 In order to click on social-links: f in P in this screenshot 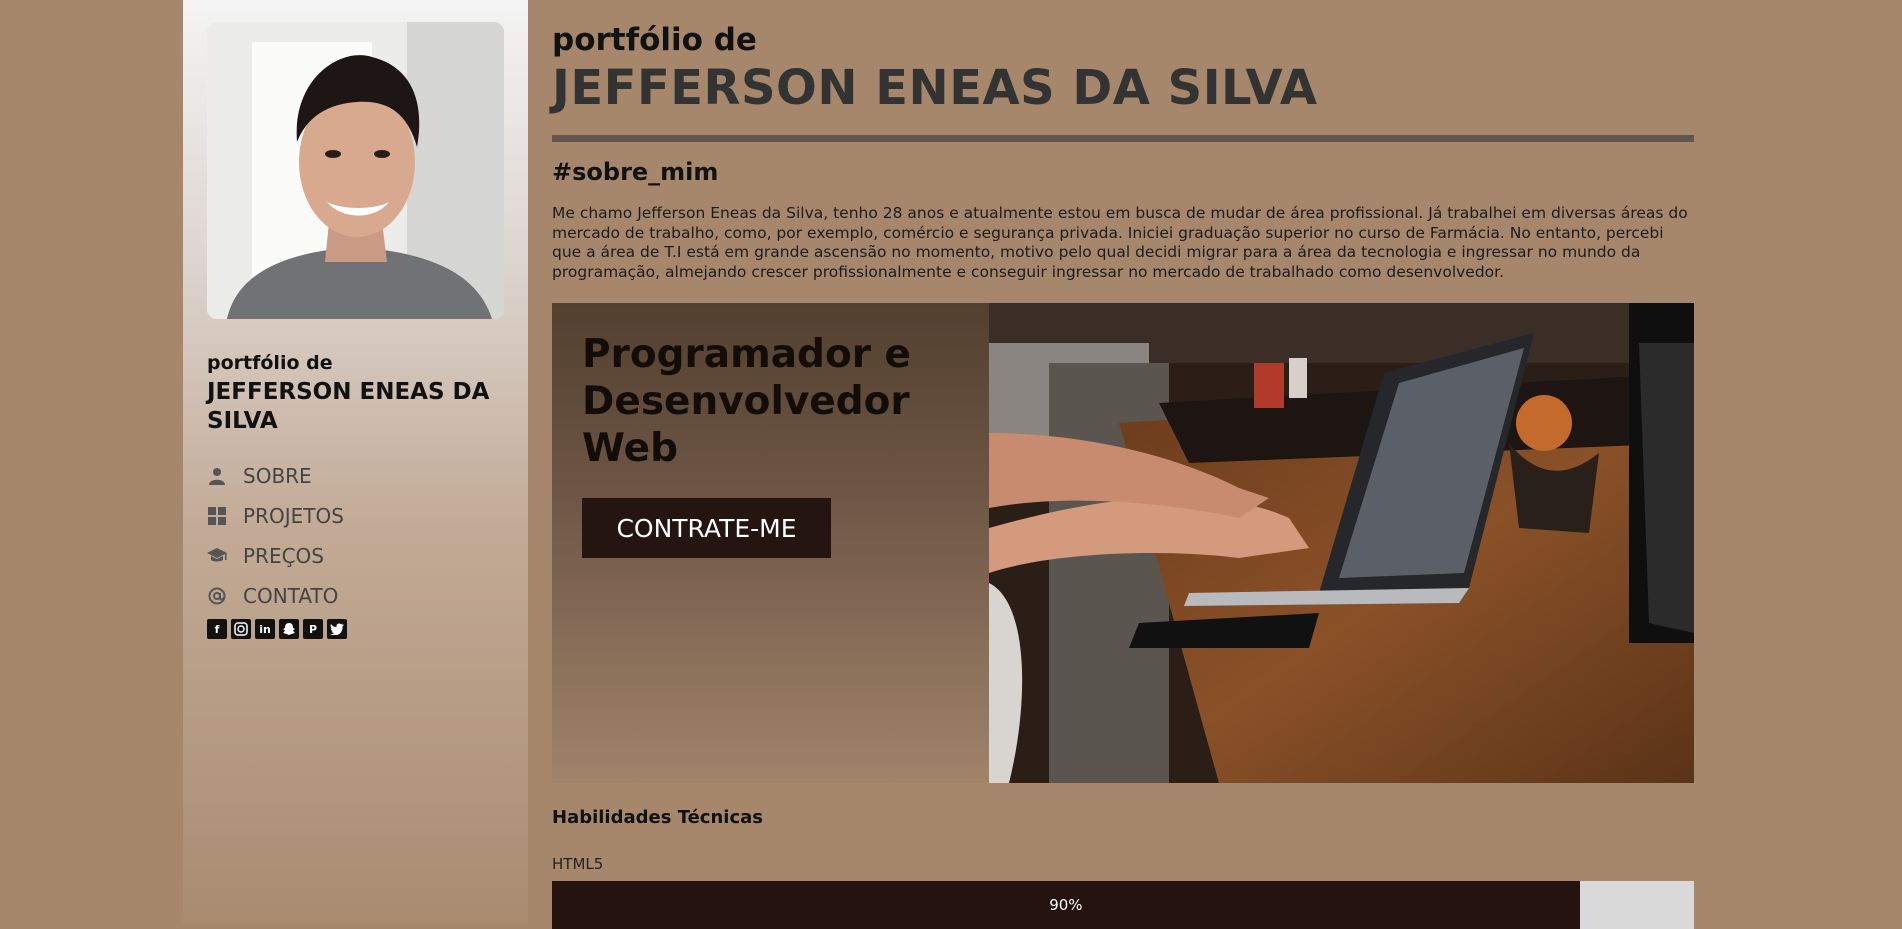, I will do `click(277, 629)`.